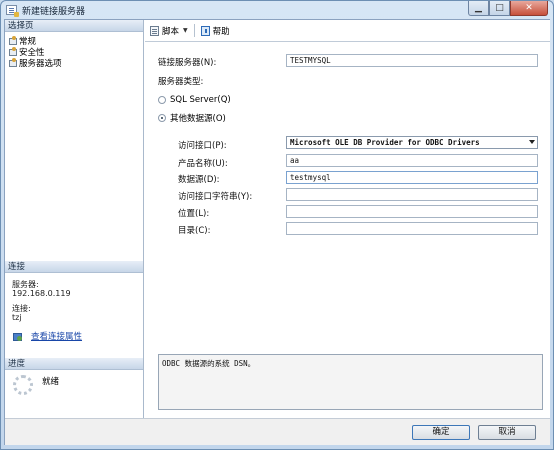  What do you see at coordinates (350, 382) in the screenshot?
I see `description-panel: ODBC 数据源的系统 DSN。` at bounding box center [350, 382].